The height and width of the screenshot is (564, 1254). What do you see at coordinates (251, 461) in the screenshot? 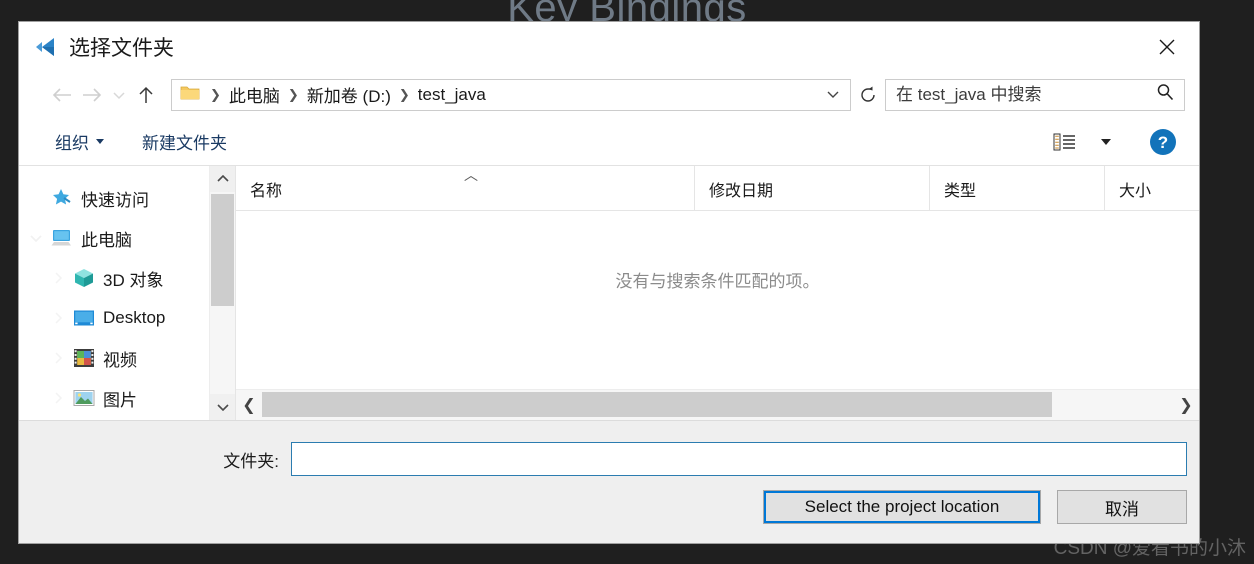
I see `folder-label: 文件夹:` at bounding box center [251, 461].